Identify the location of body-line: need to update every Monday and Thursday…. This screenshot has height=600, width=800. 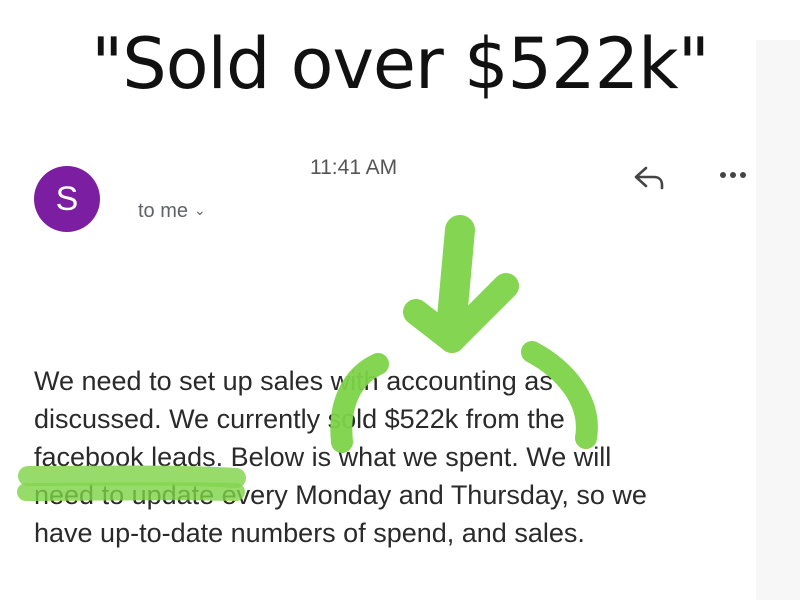
(340, 495).